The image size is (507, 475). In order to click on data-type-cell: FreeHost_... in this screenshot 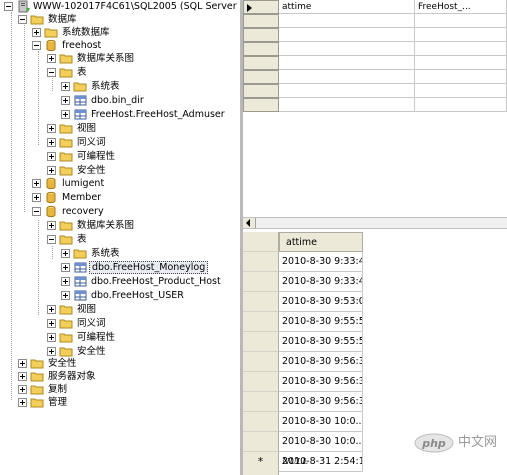, I will do `click(461, 7)`.